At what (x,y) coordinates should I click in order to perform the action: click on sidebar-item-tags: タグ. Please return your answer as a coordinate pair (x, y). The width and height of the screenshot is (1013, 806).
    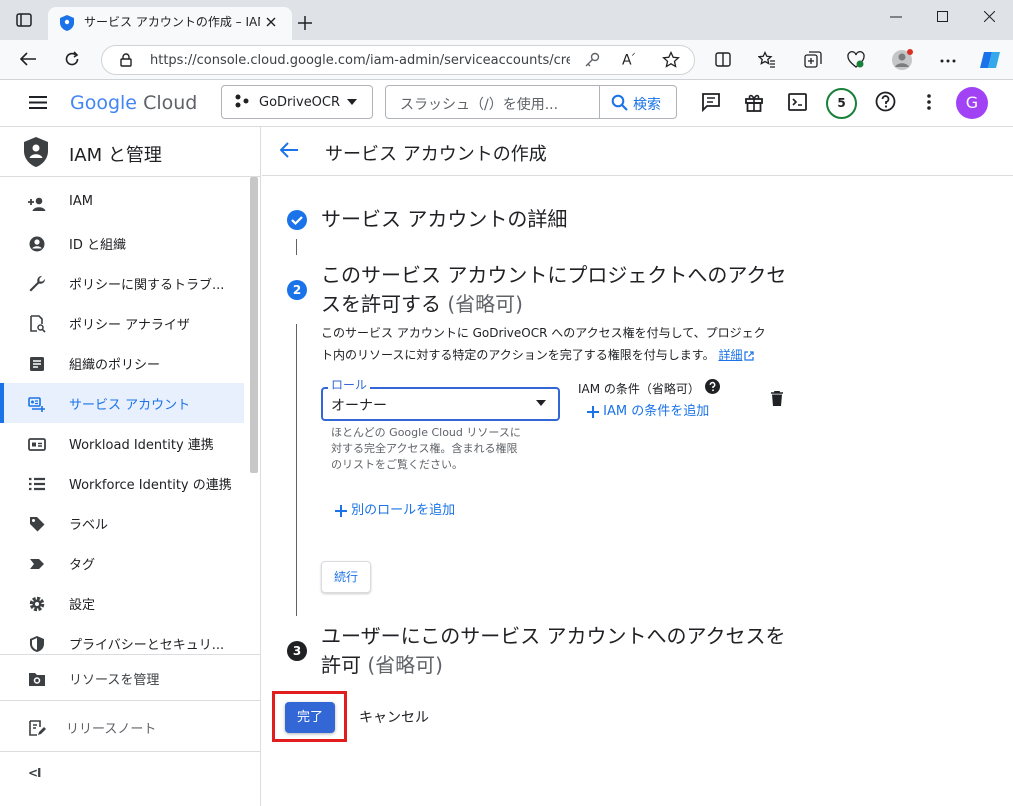
    Looking at the image, I should click on (122, 563).